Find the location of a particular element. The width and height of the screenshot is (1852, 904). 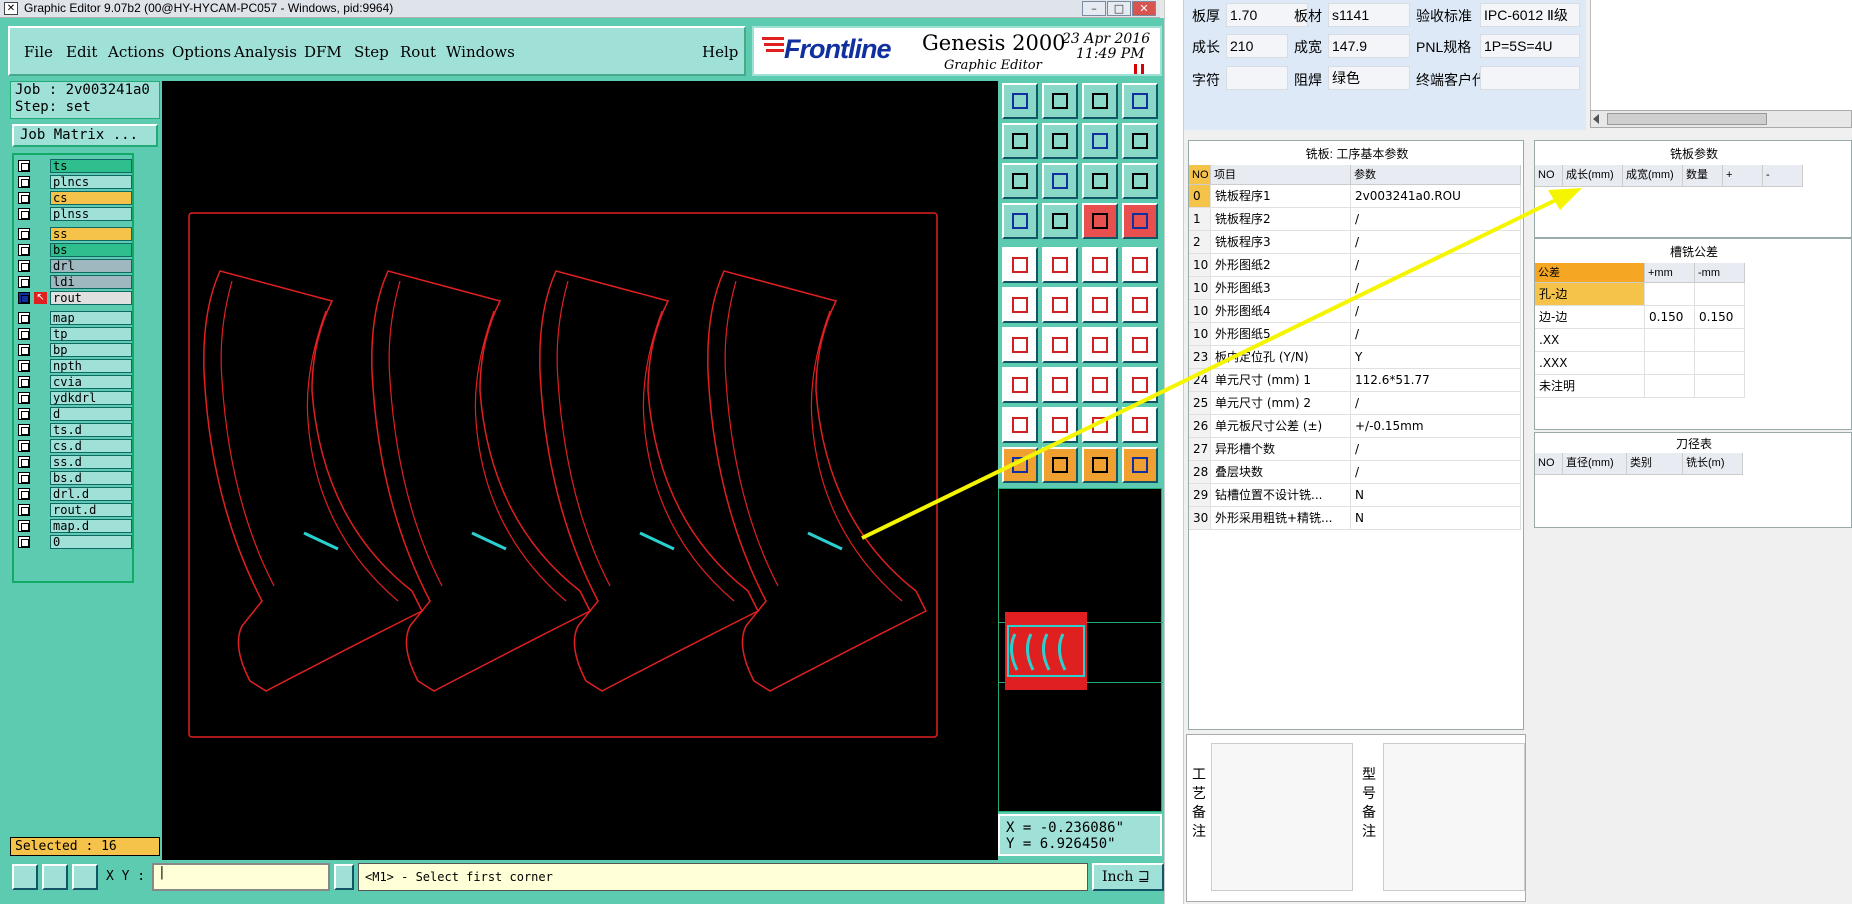

process-cell: 112.6*51.77 is located at coordinates (1436, 380).